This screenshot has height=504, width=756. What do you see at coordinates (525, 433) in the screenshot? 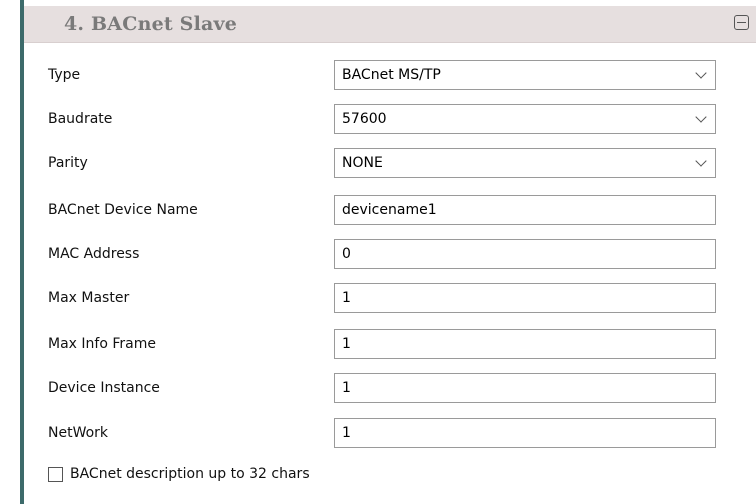
I see `network-input: 1` at bounding box center [525, 433].